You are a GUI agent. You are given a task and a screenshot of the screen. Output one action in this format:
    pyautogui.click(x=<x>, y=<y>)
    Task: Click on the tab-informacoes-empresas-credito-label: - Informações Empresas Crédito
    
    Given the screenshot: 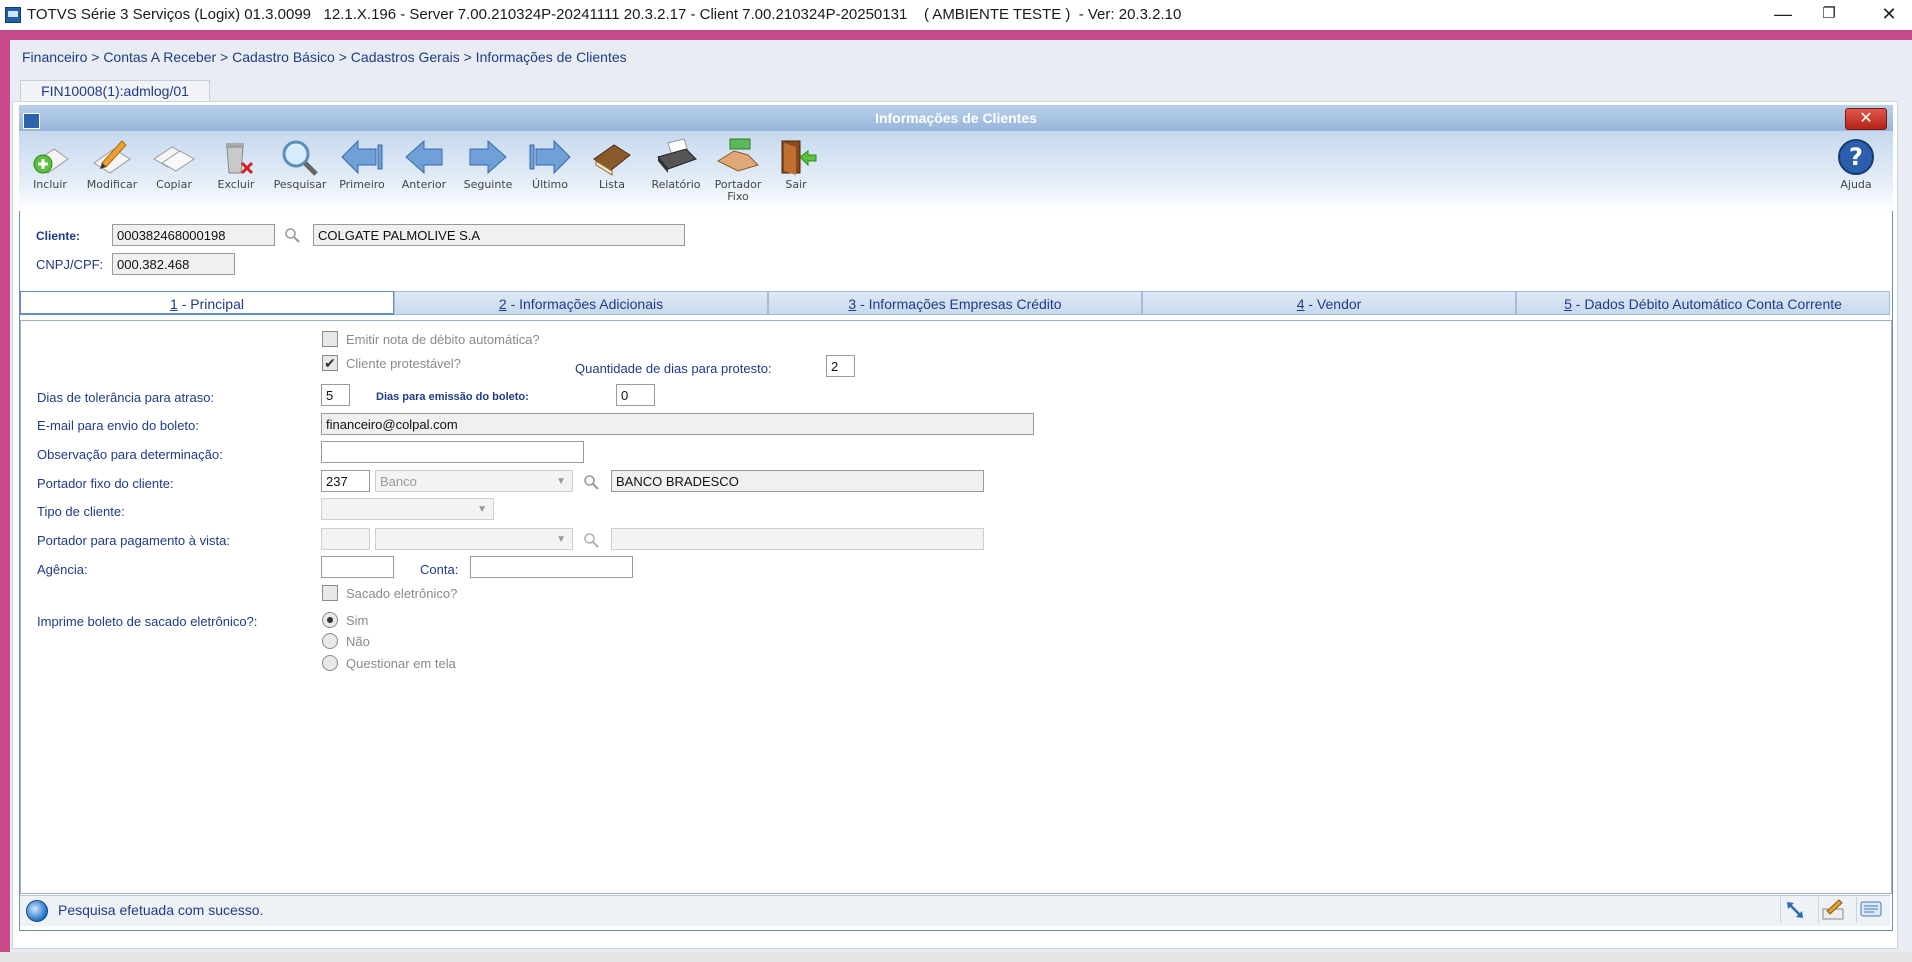 What is the action you would take?
    pyautogui.click(x=959, y=304)
    